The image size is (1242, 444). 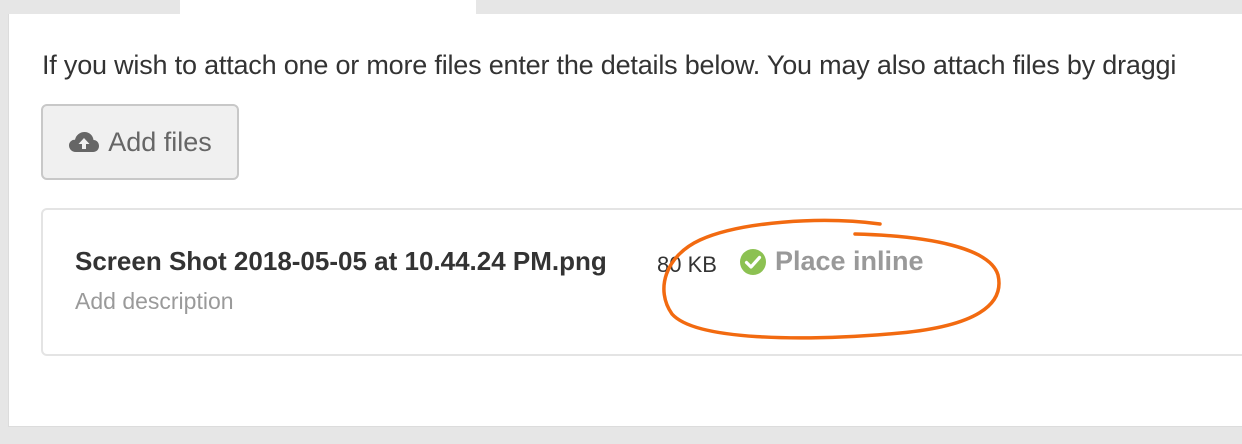 What do you see at coordinates (753, 262) in the screenshot?
I see `check-circle-icon` at bounding box center [753, 262].